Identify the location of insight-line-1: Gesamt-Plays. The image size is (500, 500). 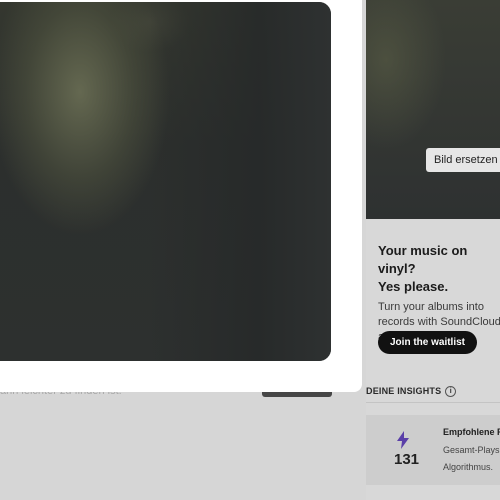
(471, 450).